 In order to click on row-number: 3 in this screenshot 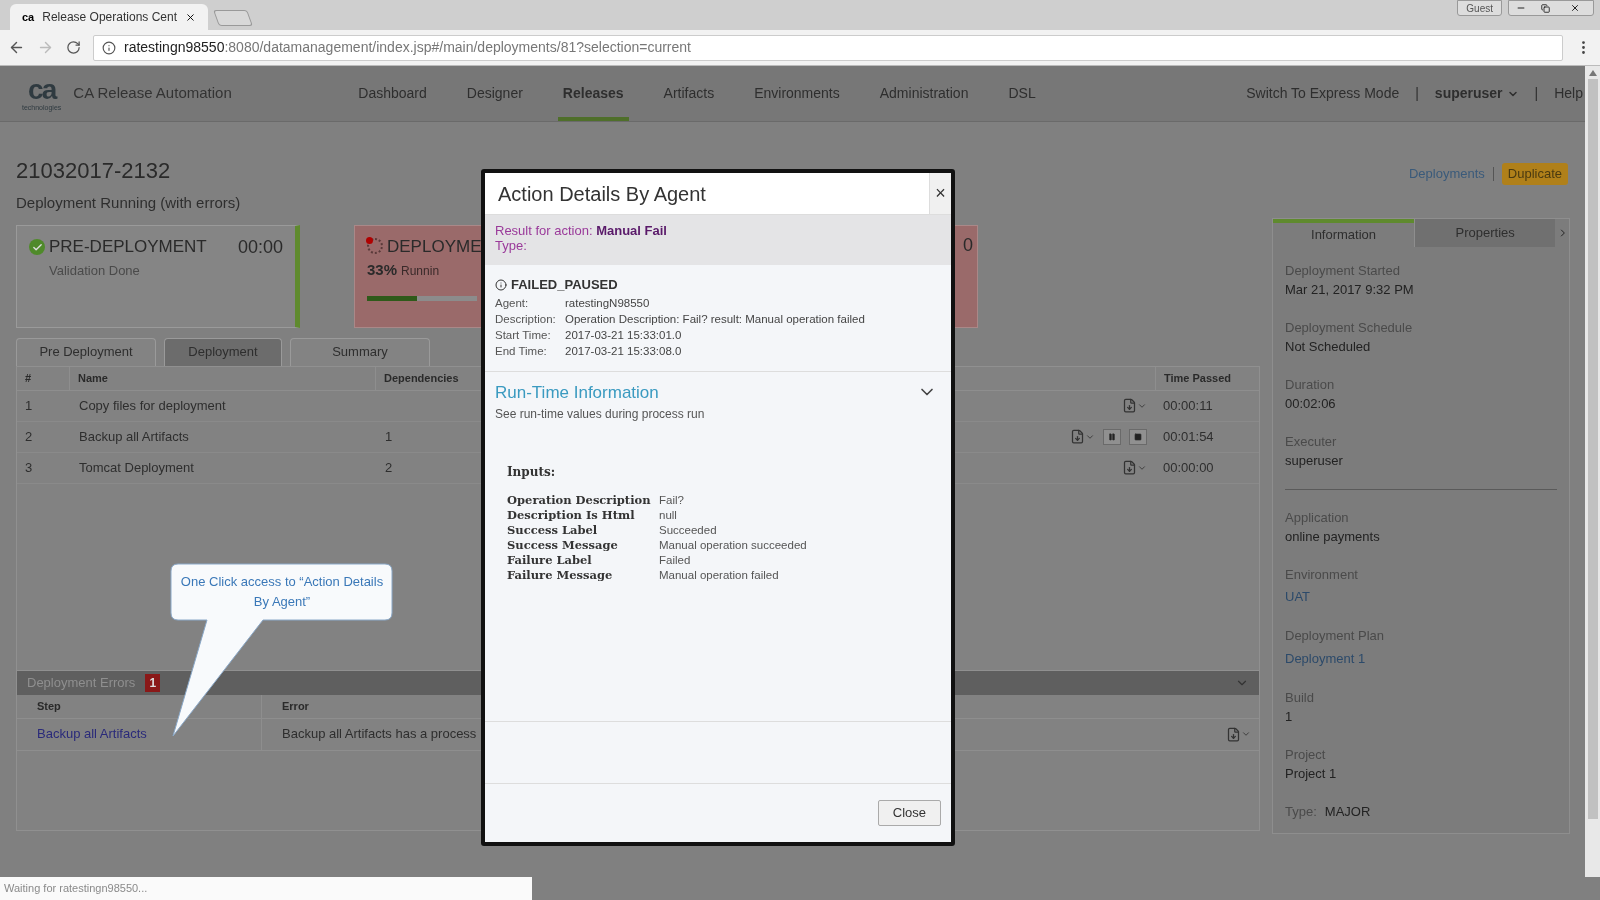, I will do `click(29, 467)`.